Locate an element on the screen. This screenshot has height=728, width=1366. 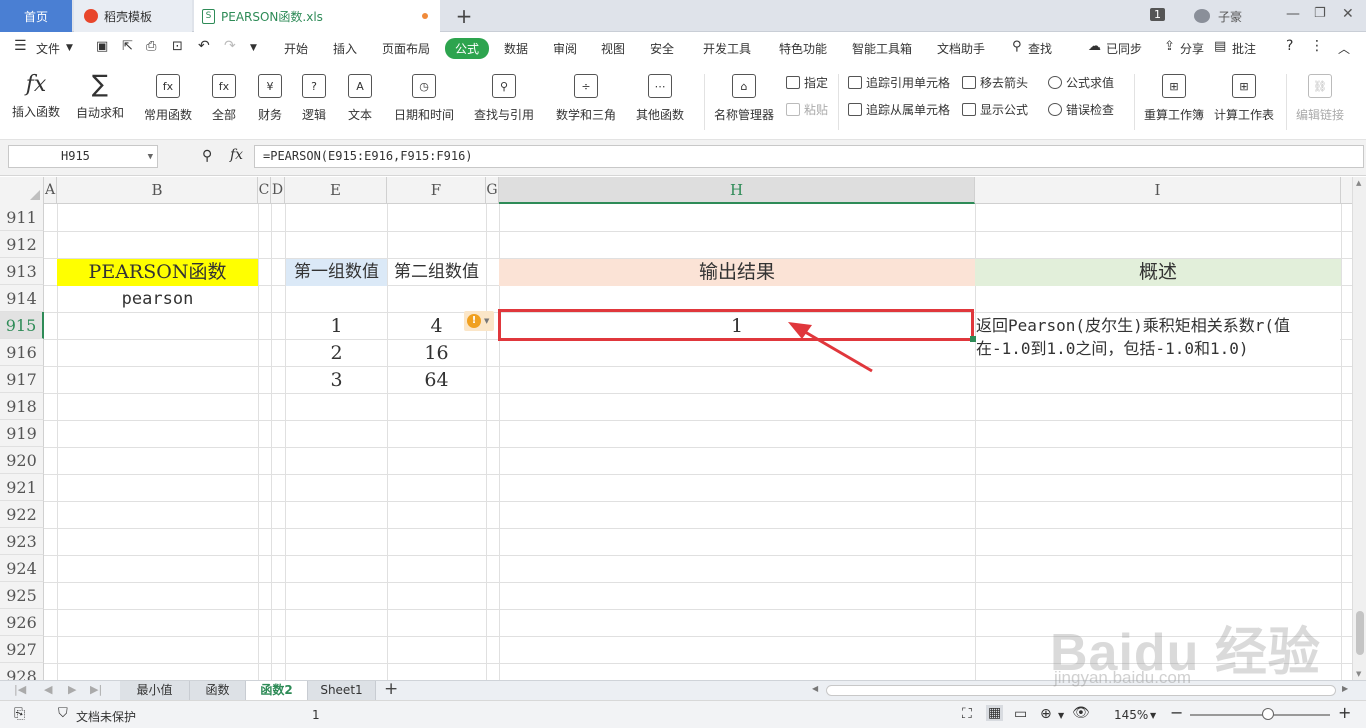
row-header: 913 is located at coordinates (22, 271).